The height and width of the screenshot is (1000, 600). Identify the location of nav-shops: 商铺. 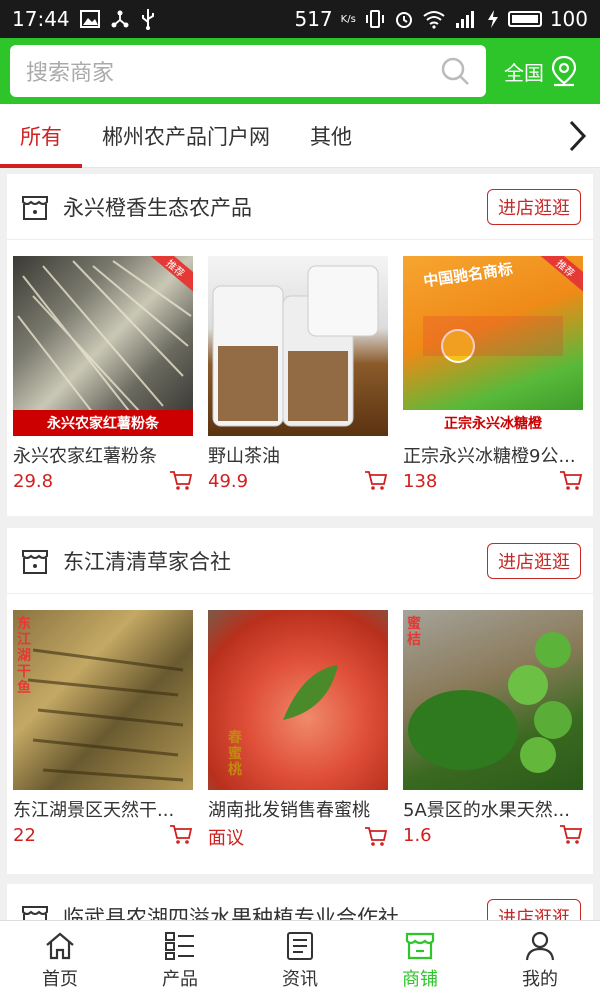
(420, 960).